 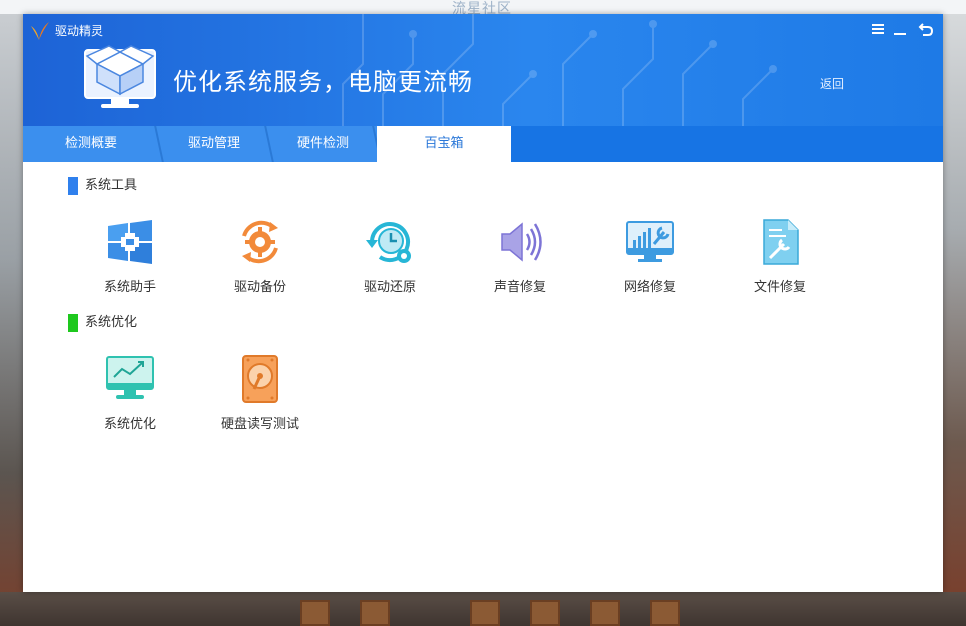 I want to click on menu-icon, so click(x=878, y=29).